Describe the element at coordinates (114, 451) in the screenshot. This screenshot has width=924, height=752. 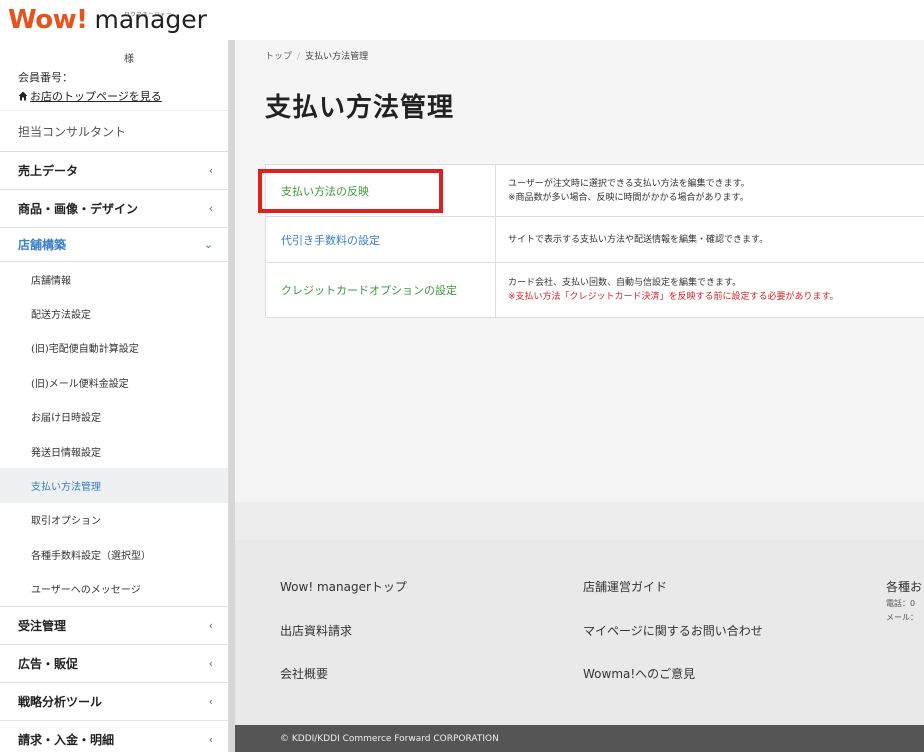
I see `submenu-ship-date: 発送日情報設定` at that location.